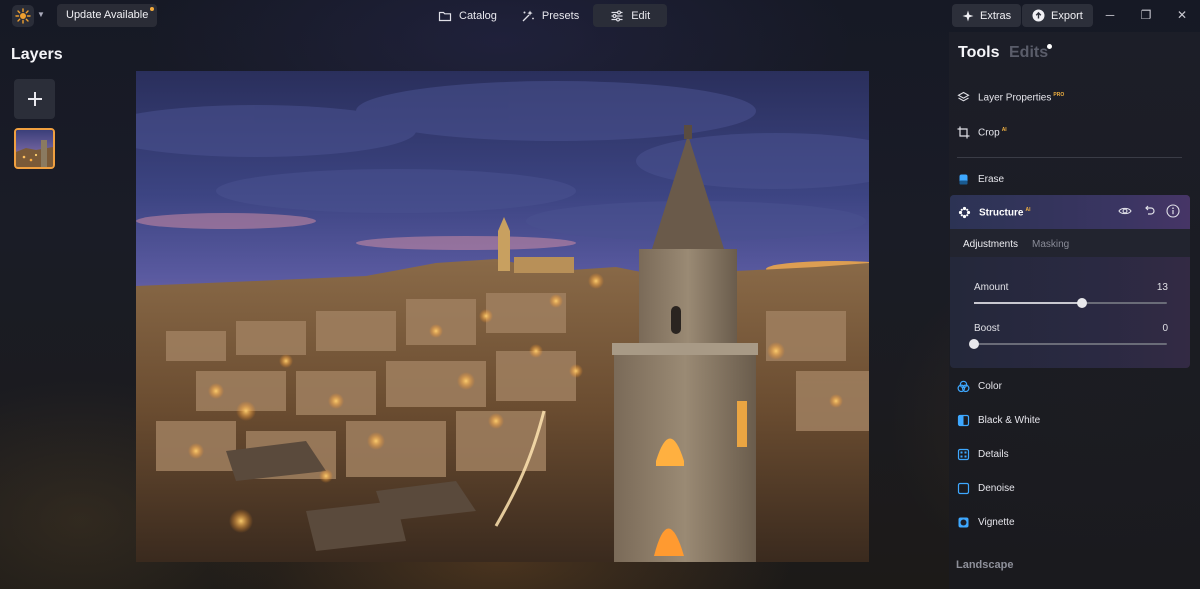  What do you see at coordinates (1049, 46) in the screenshot?
I see `edits-notification-dot` at bounding box center [1049, 46].